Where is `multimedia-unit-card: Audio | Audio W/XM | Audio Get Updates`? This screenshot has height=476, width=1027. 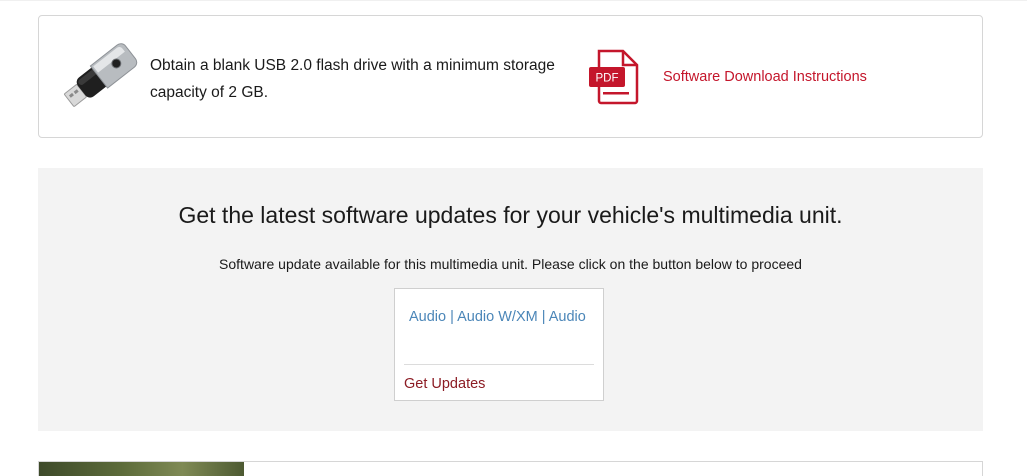
multimedia-unit-card: Audio | Audio W/XM | Audio Get Updates is located at coordinates (499, 344).